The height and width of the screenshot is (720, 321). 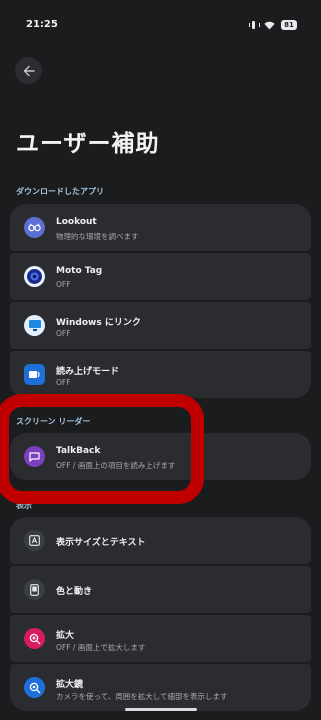 I want to click on battery-icon: 81, so click(x=289, y=25).